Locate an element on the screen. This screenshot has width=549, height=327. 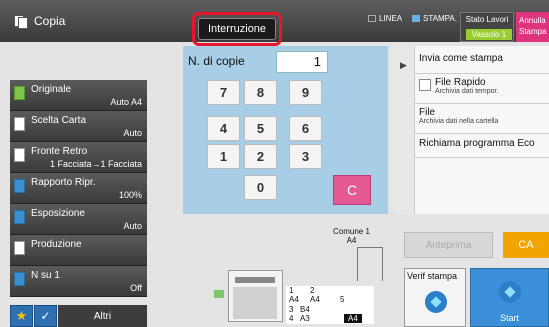
setting-paper-value: Auto is located at coordinates (132, 133).